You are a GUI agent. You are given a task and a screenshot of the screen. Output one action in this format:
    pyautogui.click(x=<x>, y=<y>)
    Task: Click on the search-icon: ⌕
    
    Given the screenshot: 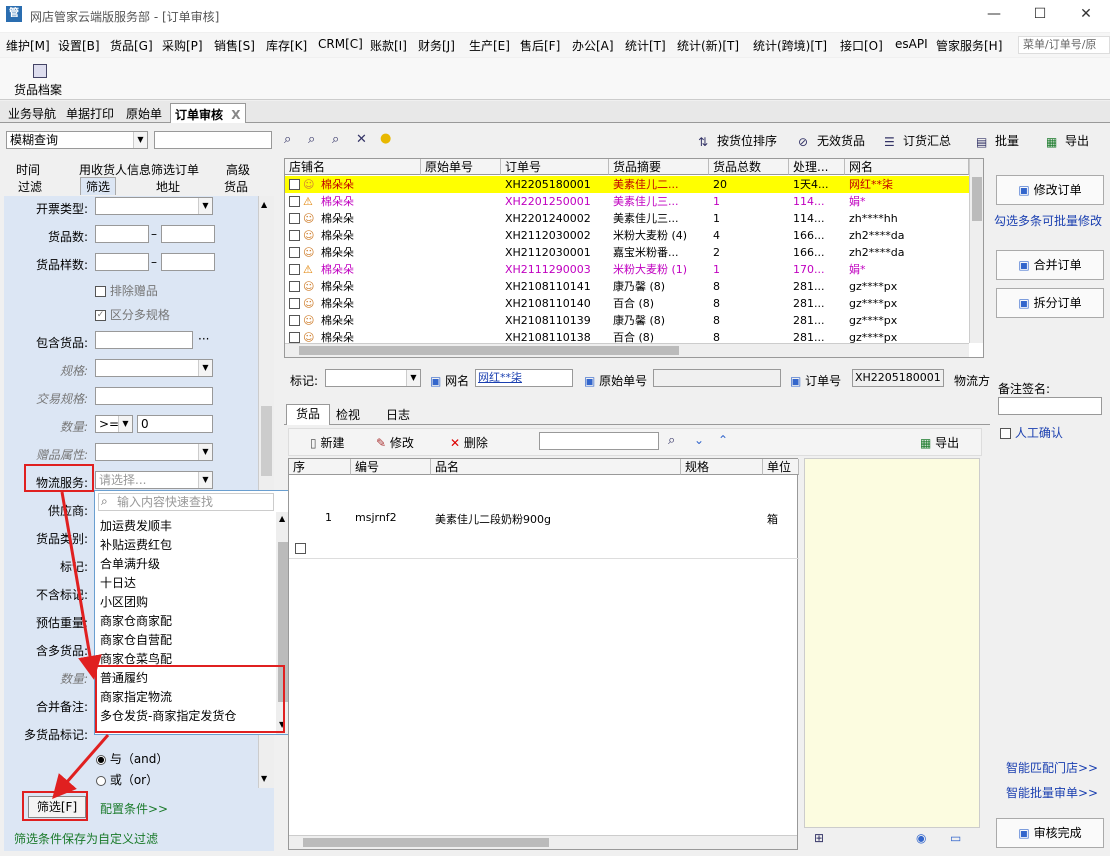 What is the action you would take?
    pyautogui.click(x=671, y=440)
    